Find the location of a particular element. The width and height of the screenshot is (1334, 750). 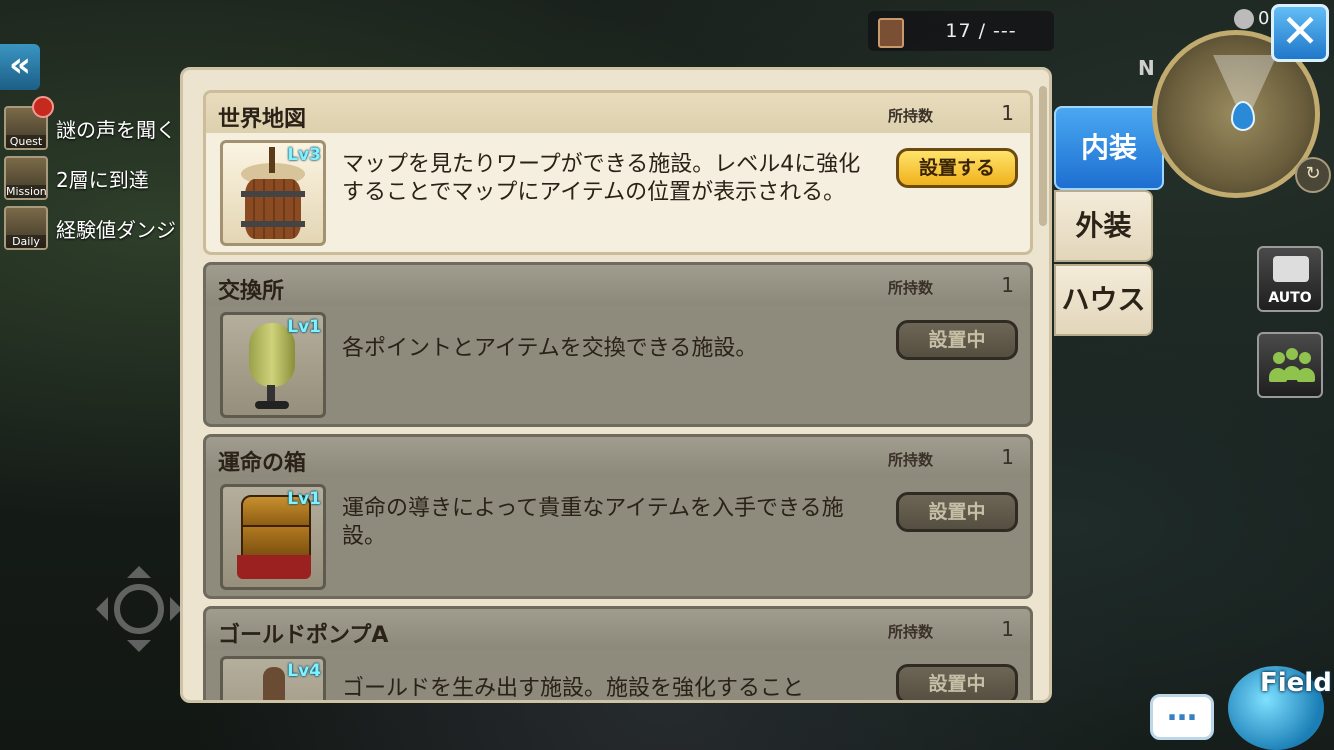

facility-name: 運命の箱 is located at coordinates (262, 463).